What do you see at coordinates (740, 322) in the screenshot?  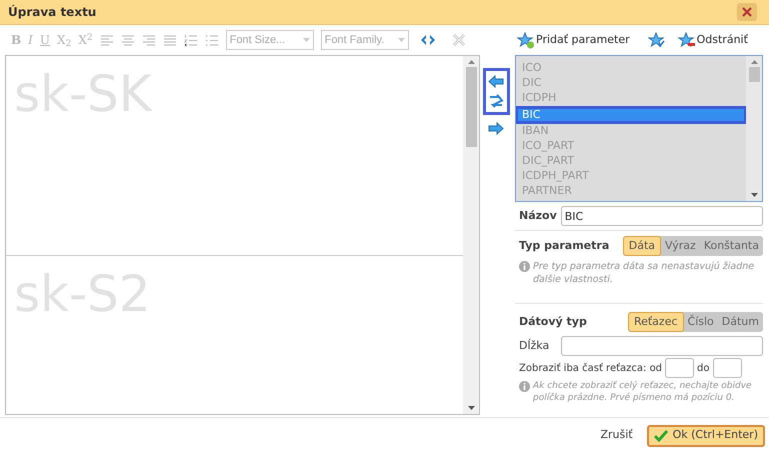 I see `segment-button: Dátum` at bounding box center [740, 322].